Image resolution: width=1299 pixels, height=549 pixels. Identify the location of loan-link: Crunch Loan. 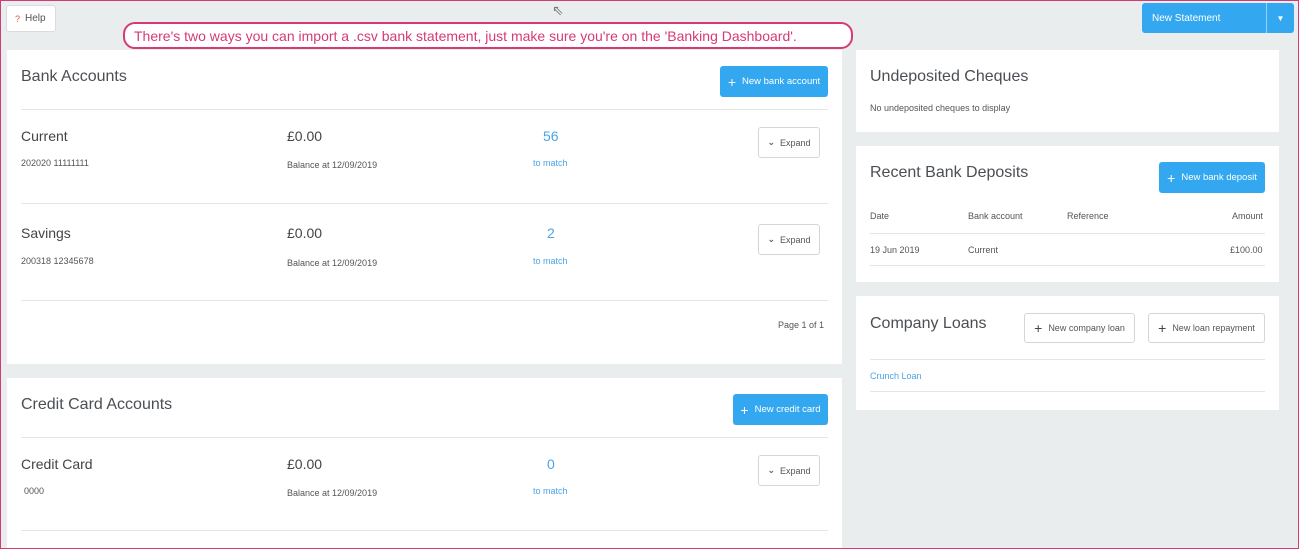
(896, 376).